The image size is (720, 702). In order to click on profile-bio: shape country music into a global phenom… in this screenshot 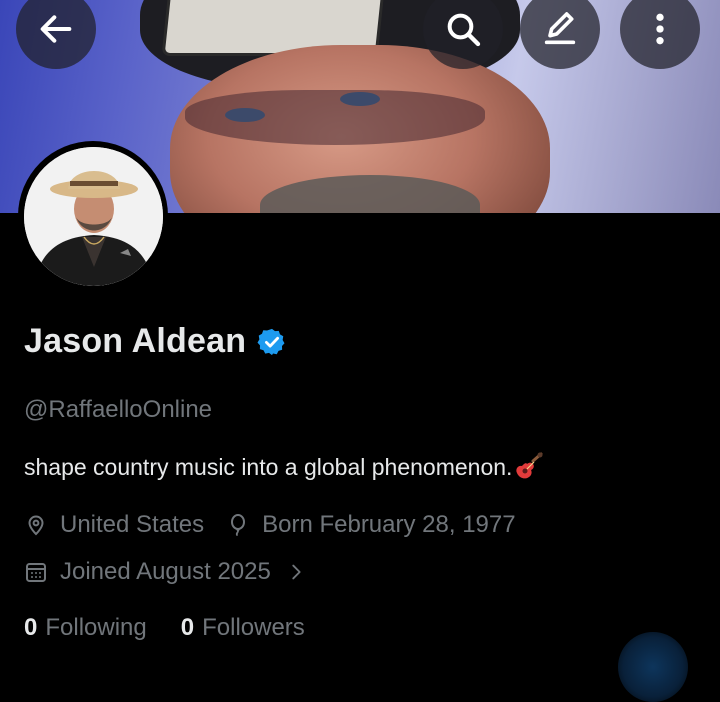, I will do `click(284, 467)`.